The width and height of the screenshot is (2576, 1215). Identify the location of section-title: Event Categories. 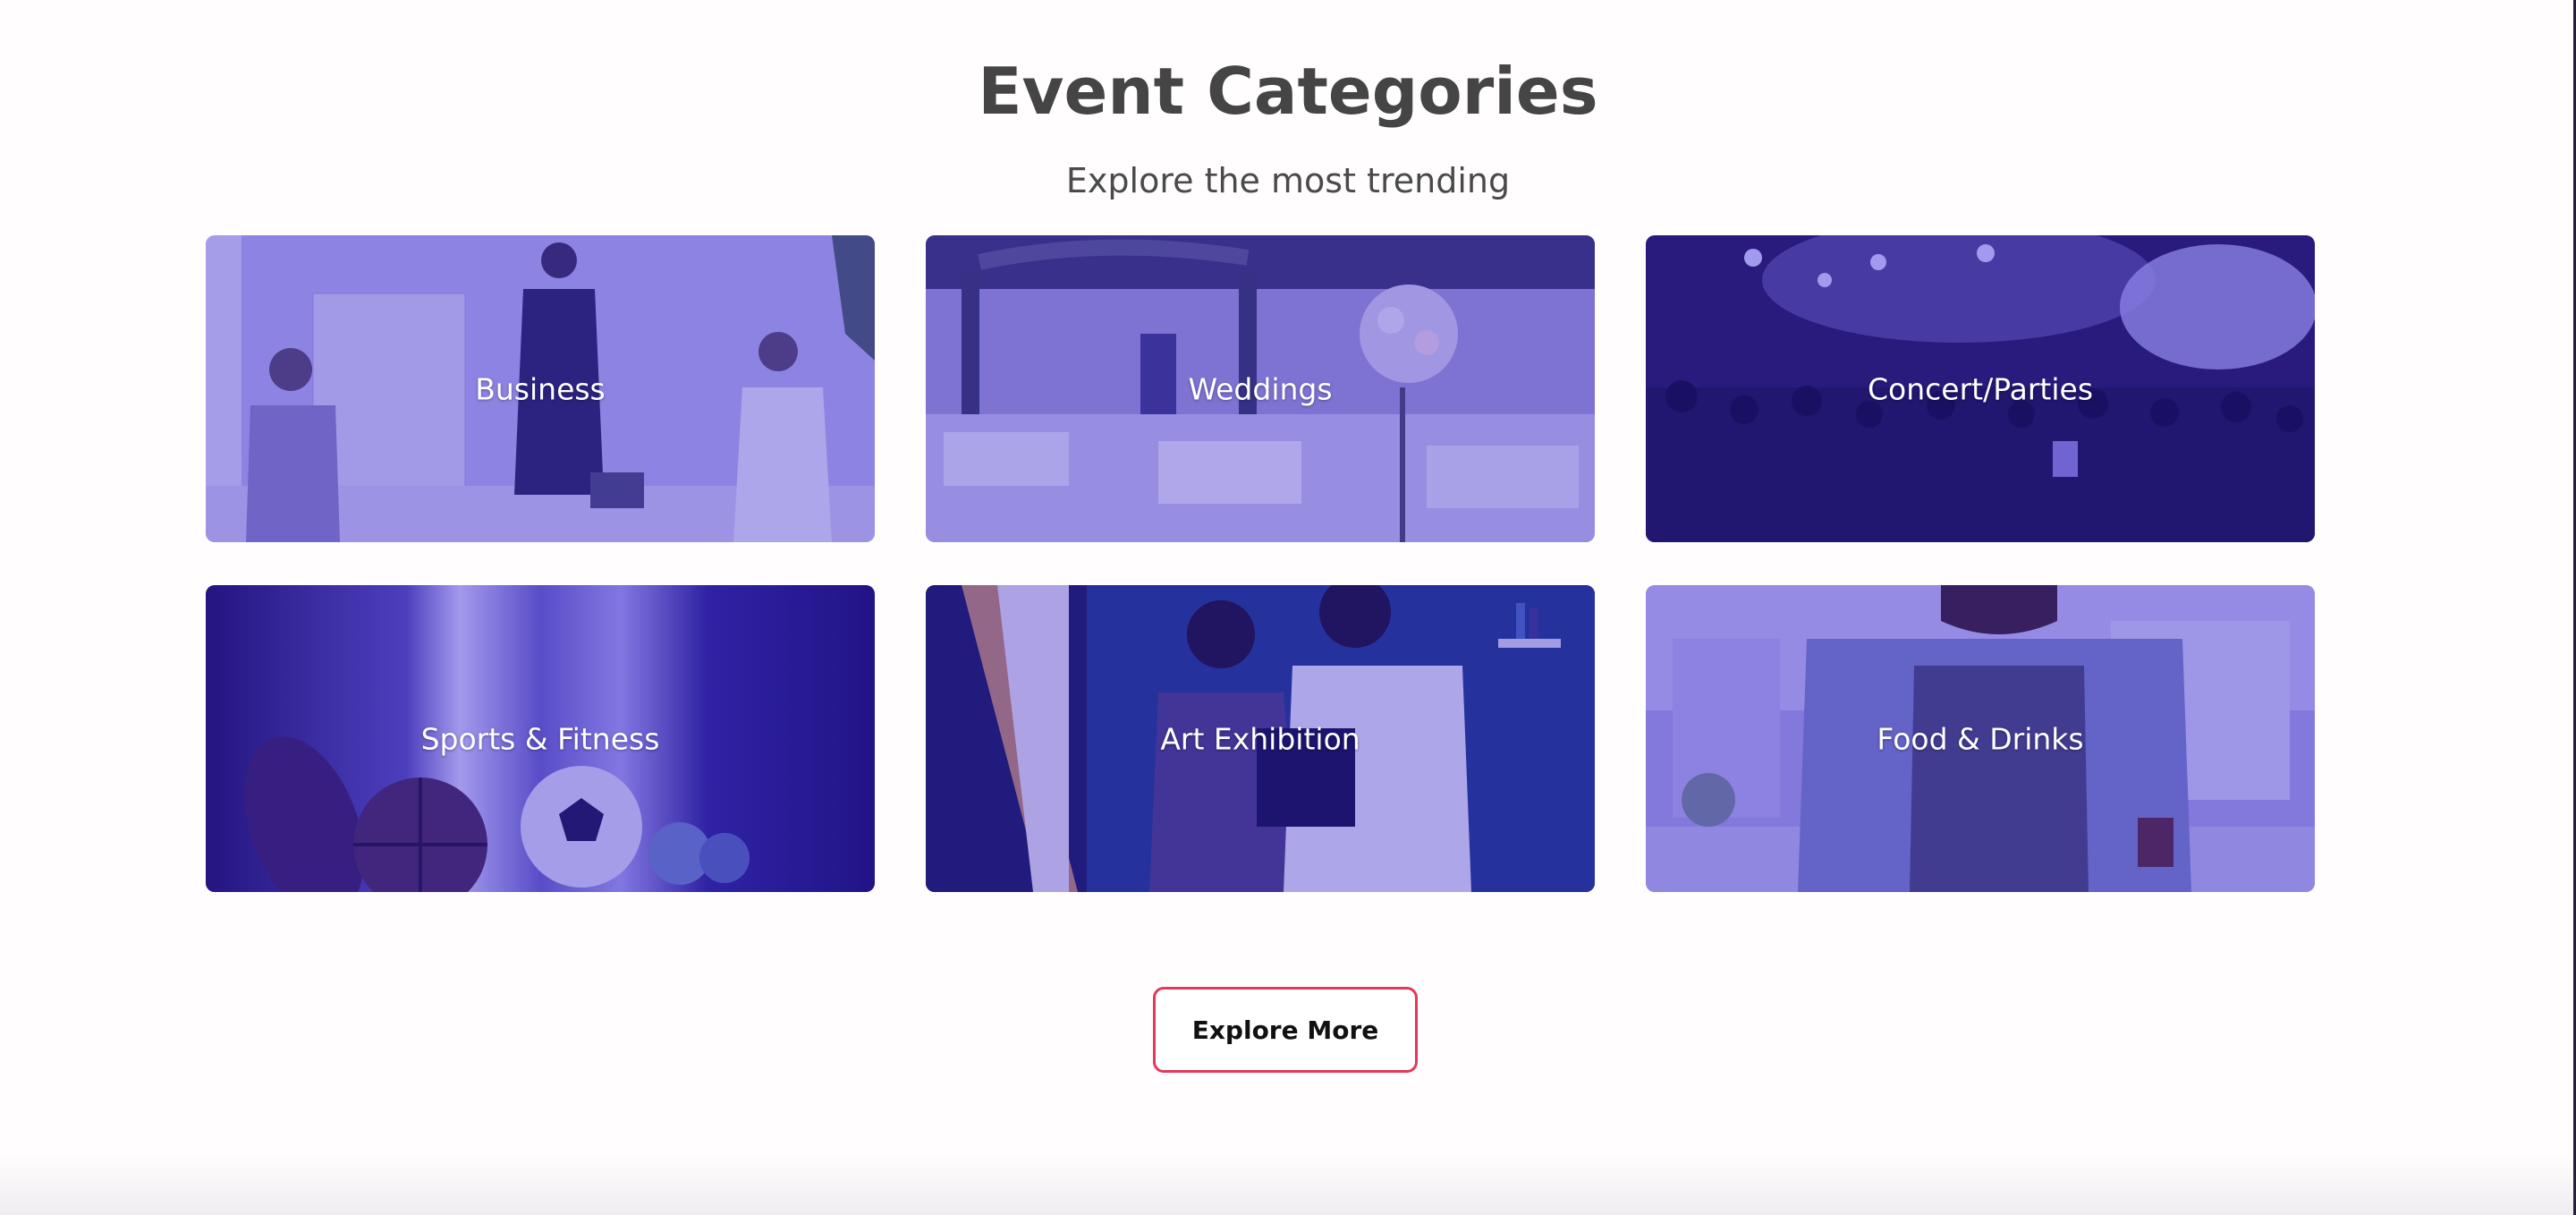
(1288, 92).